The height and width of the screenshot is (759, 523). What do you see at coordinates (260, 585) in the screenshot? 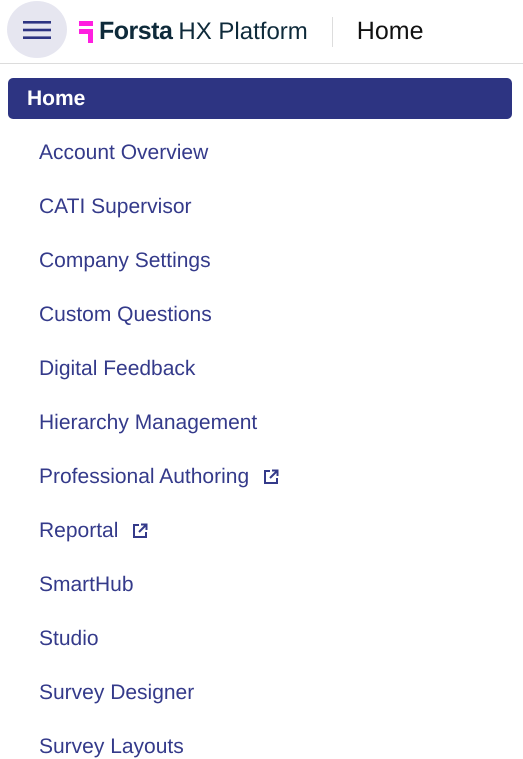
I see `menu-item: SmartHub` at bounding box center [260, 585].